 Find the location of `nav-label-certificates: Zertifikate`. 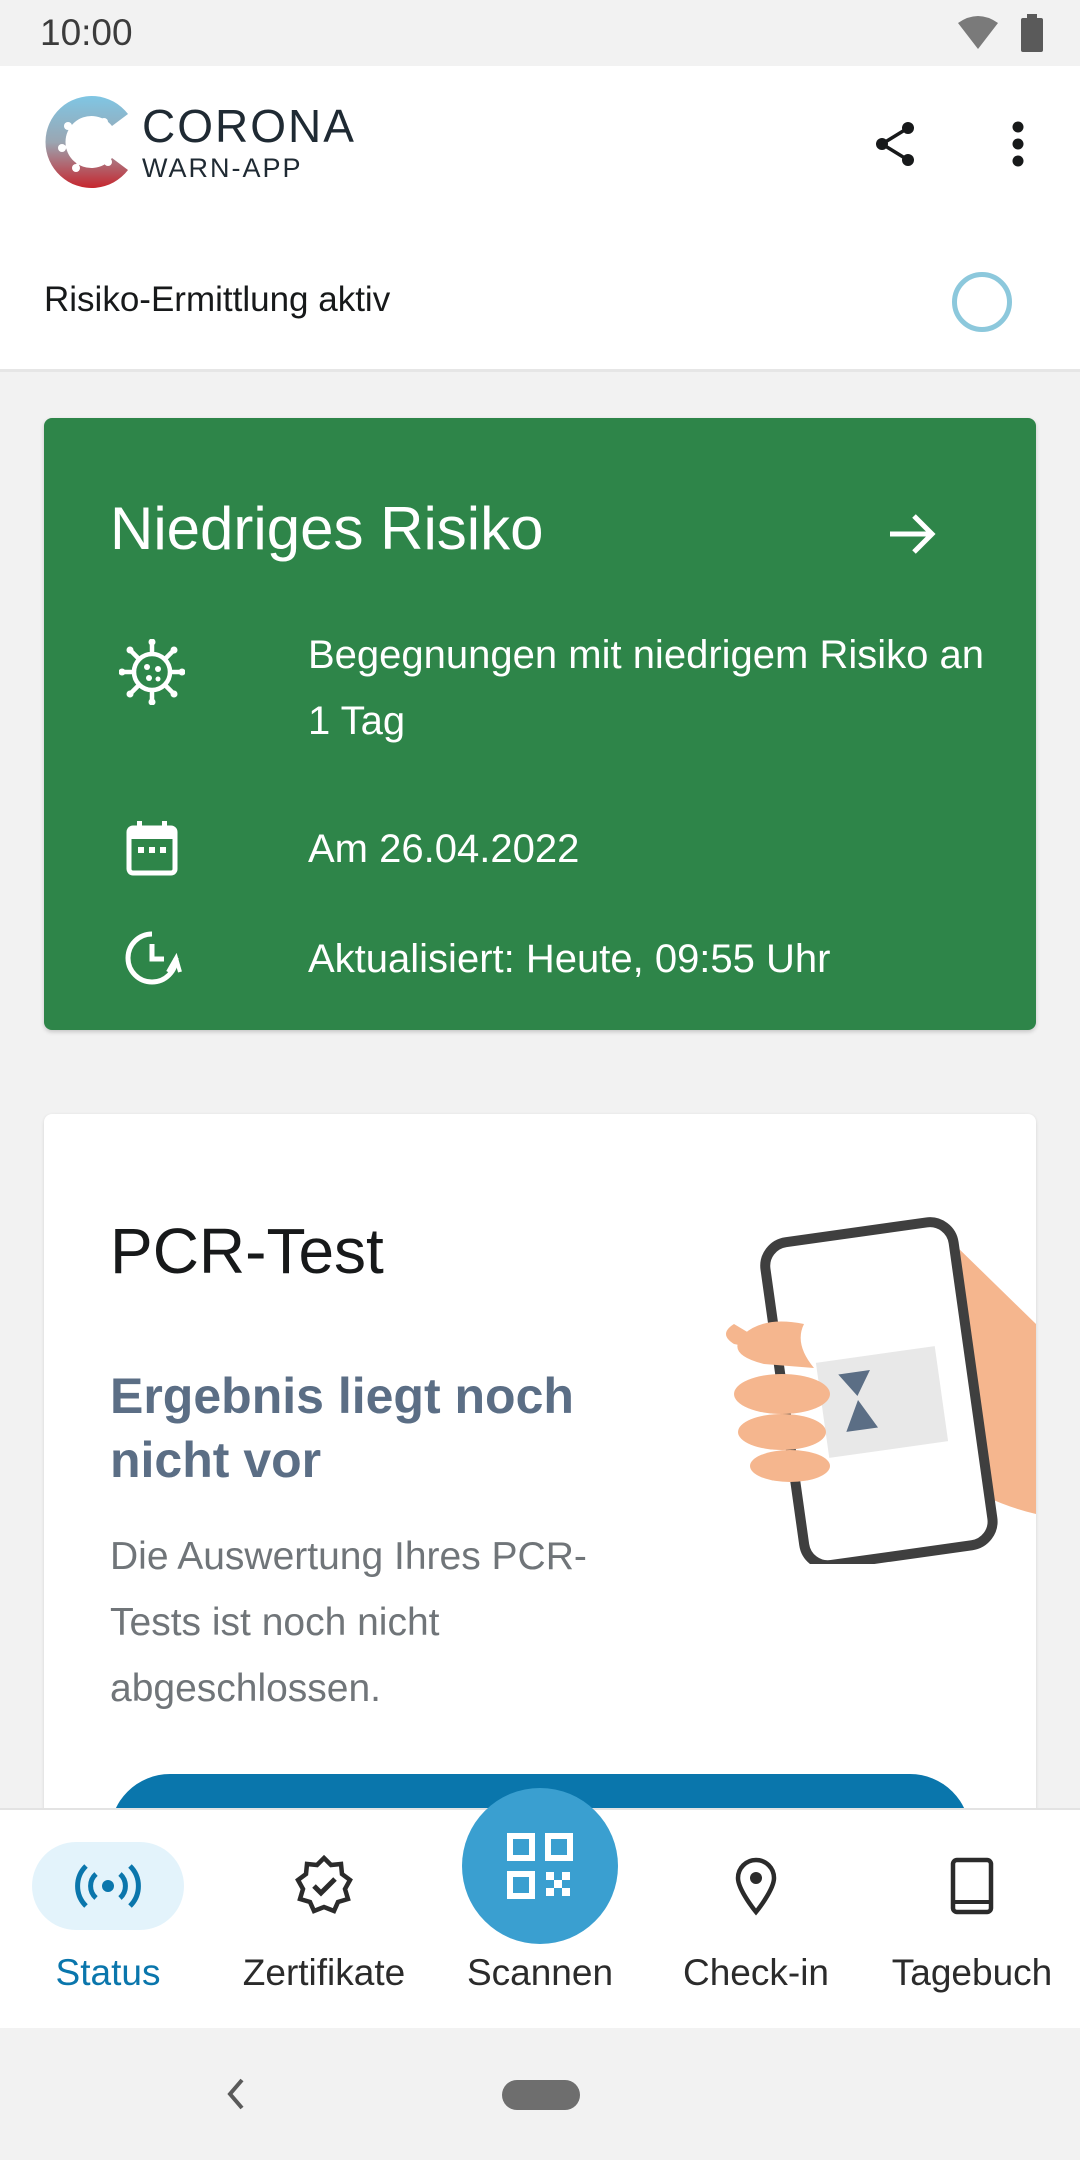

nav-label-certificates: Zertifikate is located at coordinates (324, 1972).